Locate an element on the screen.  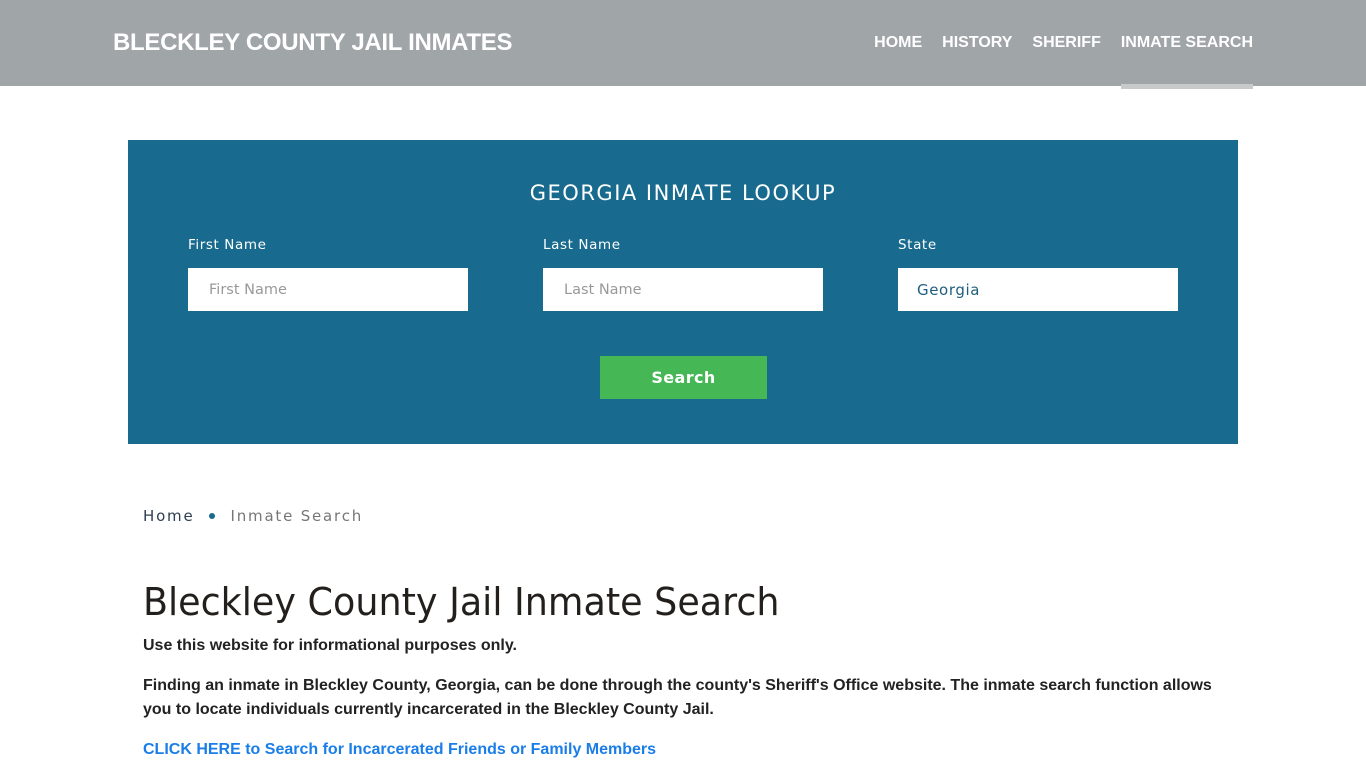
page-title: Bleckley County Jail Inmate Search is located at coordinates (461, 602).